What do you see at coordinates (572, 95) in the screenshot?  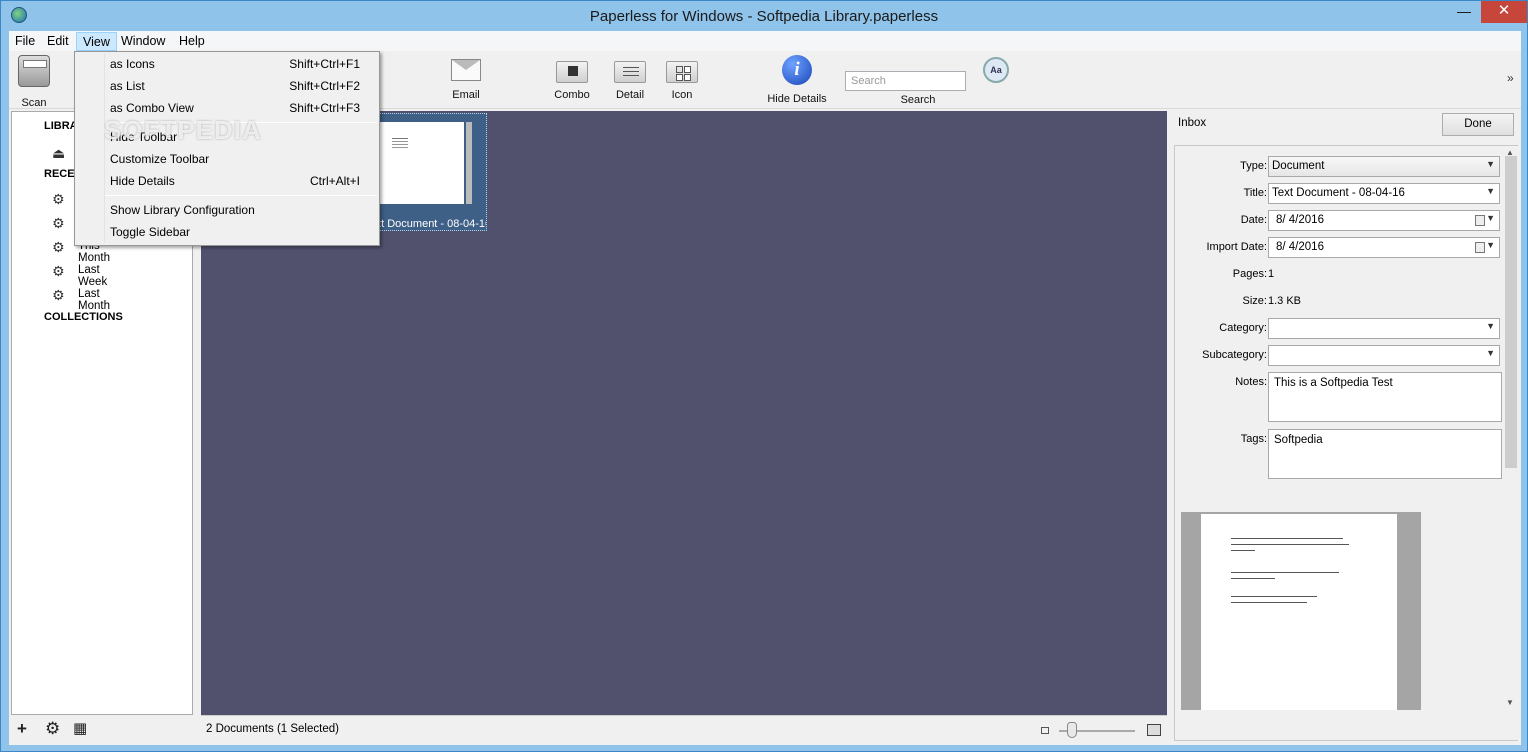 I see `combo-label: Combo` at bounding box center [572, 95].